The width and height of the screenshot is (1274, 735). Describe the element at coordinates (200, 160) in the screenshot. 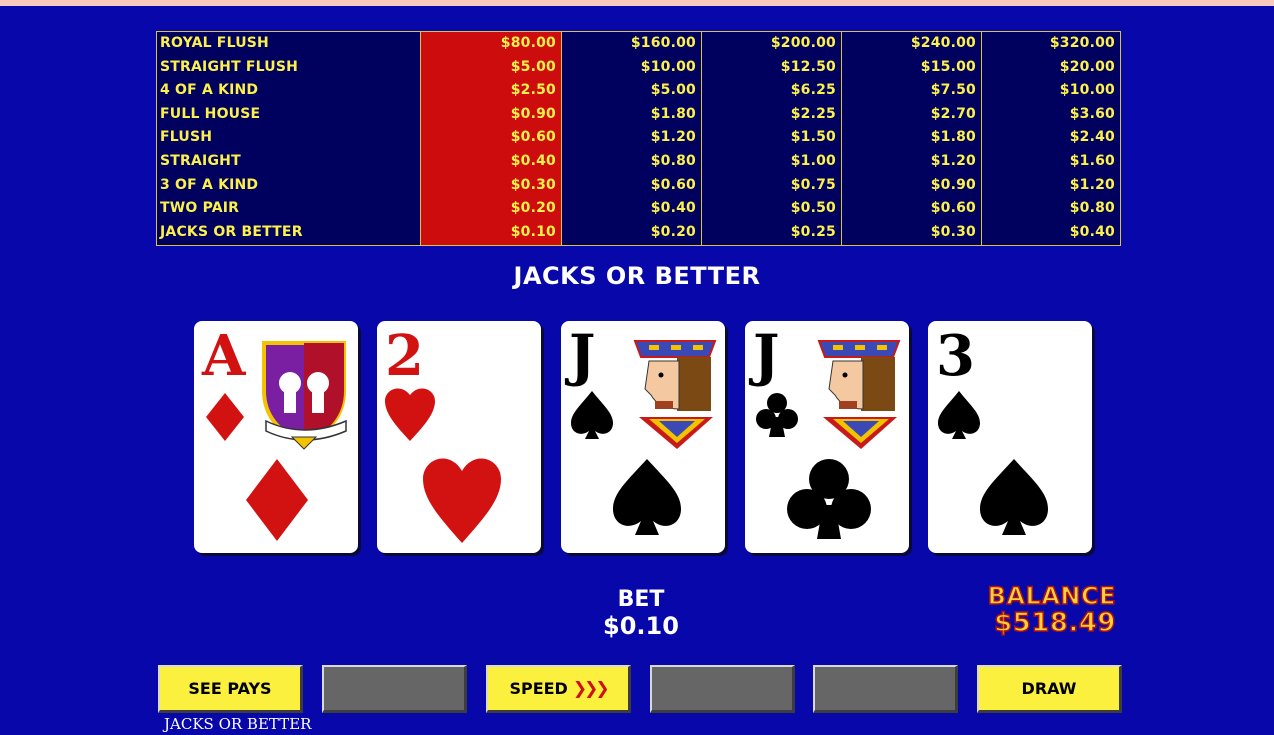

I see `hand-name: STRAIGHT` at that location.